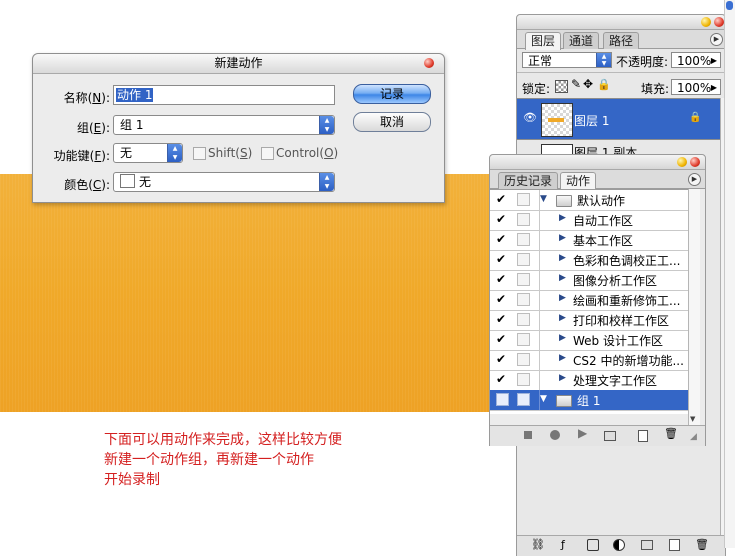 The width and height of the screenshot is (735, 556). Describe the element at coordinates (713, 87) in the screenshot. I see `fill-arrow-icon: ▶` at that location.